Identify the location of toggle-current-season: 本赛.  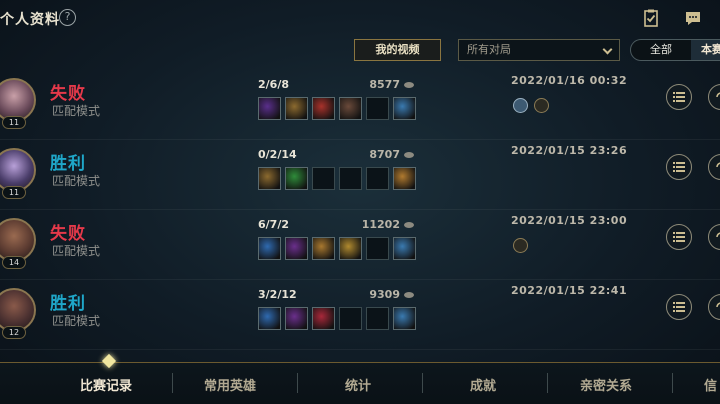
(705, 50).